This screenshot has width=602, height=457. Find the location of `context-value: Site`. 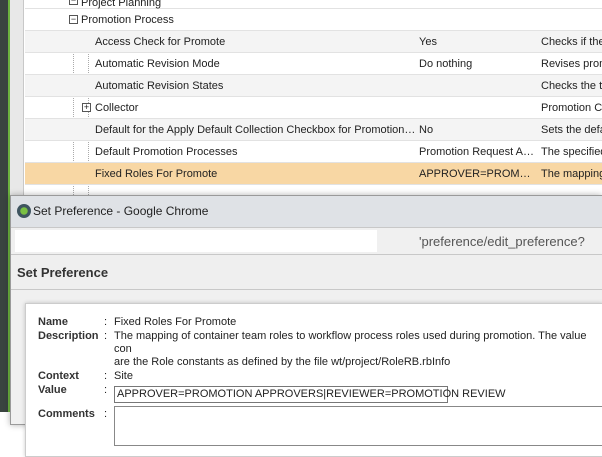

context-value: Site is located at coordinates (123, 376).